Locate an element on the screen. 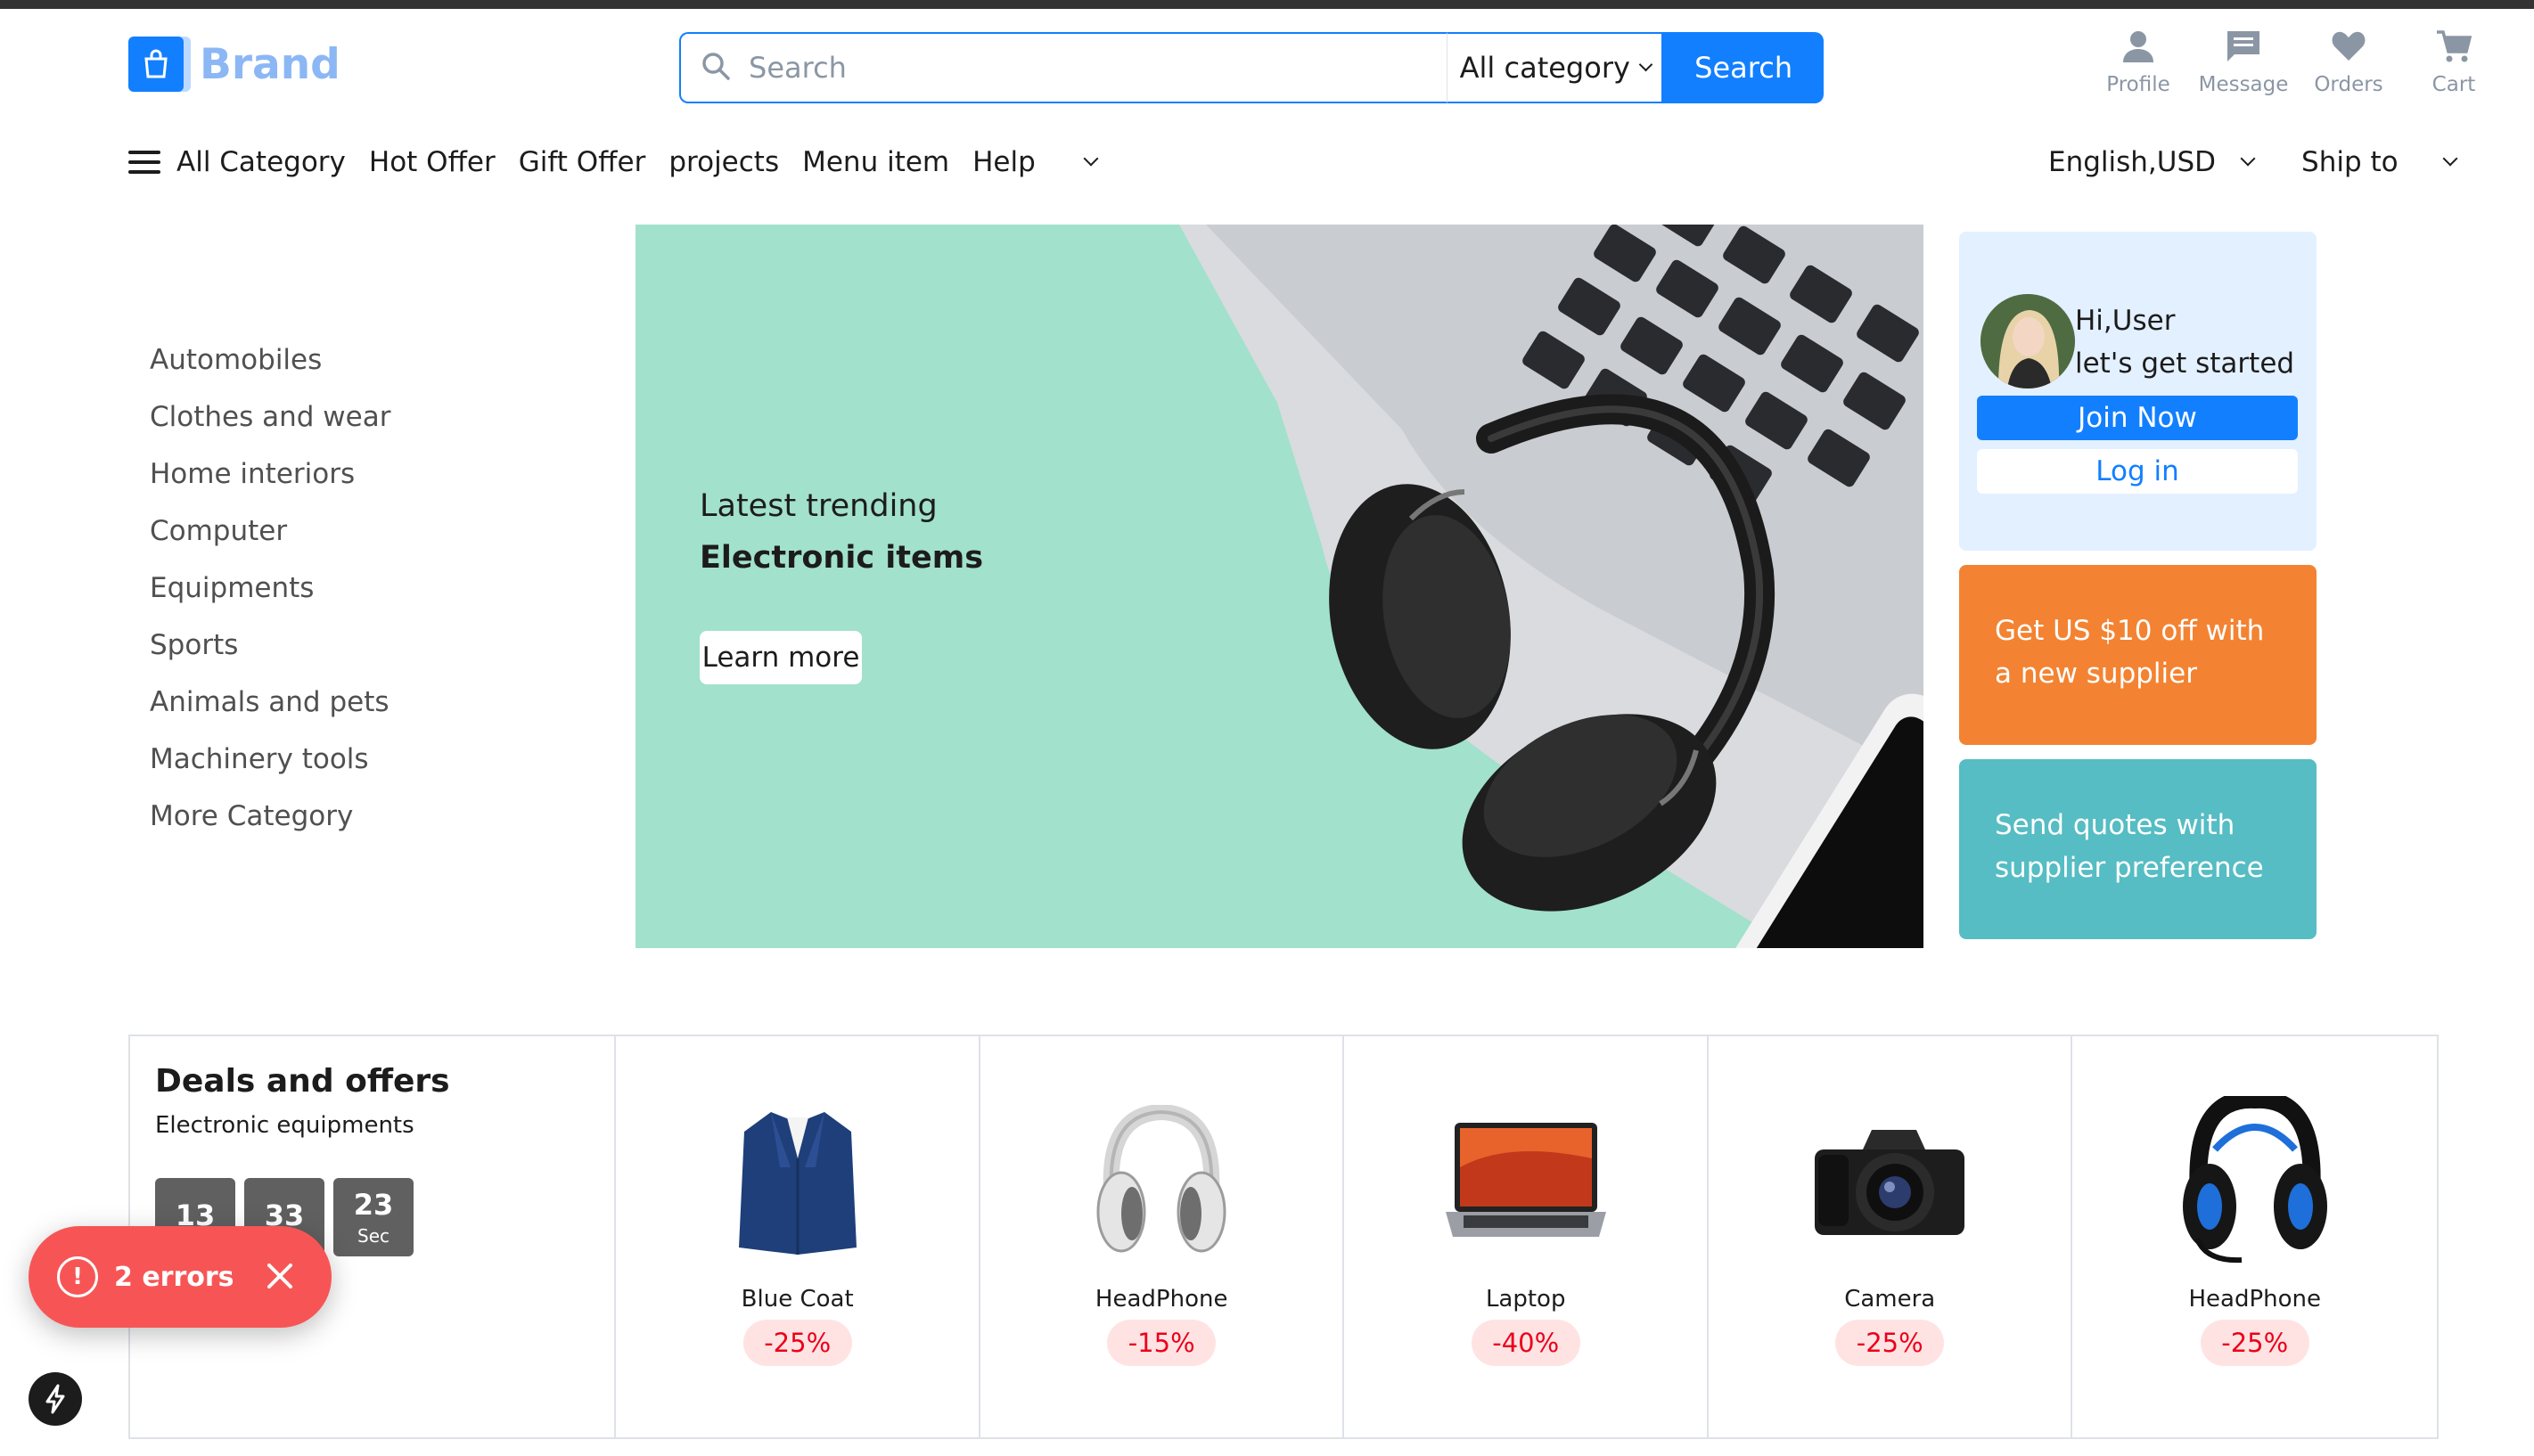  lightning-icon is located at coordinates (56, 1399).